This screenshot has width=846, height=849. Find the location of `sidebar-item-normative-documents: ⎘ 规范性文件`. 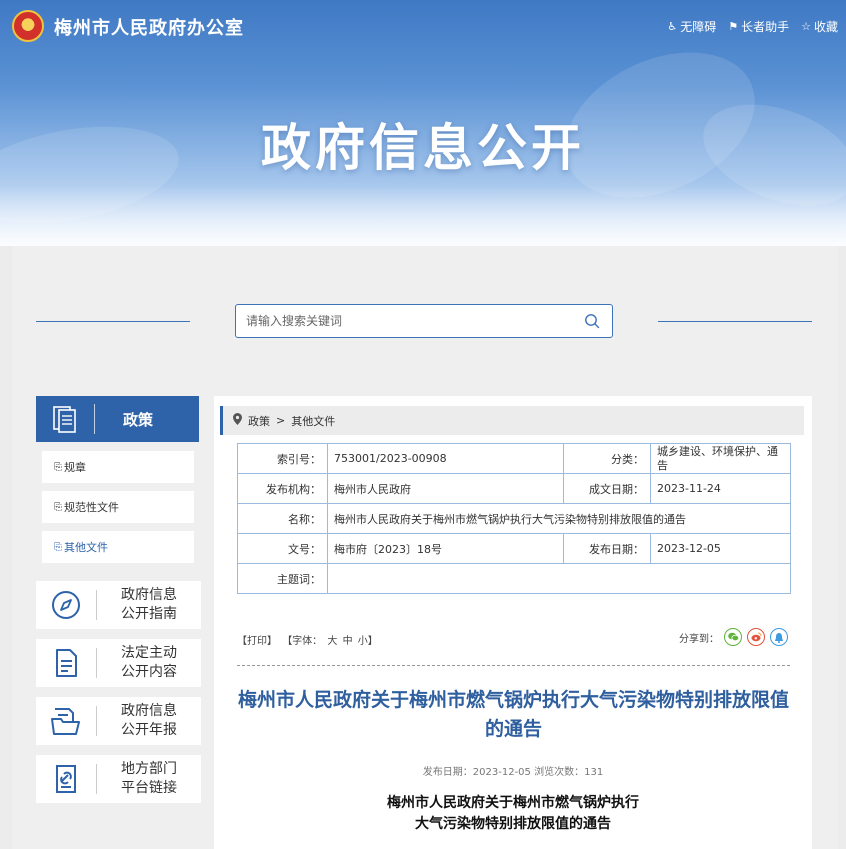

sidebar-item-normative-documents: ⎘ 规范性文件 is located at coordinates (118, 507).